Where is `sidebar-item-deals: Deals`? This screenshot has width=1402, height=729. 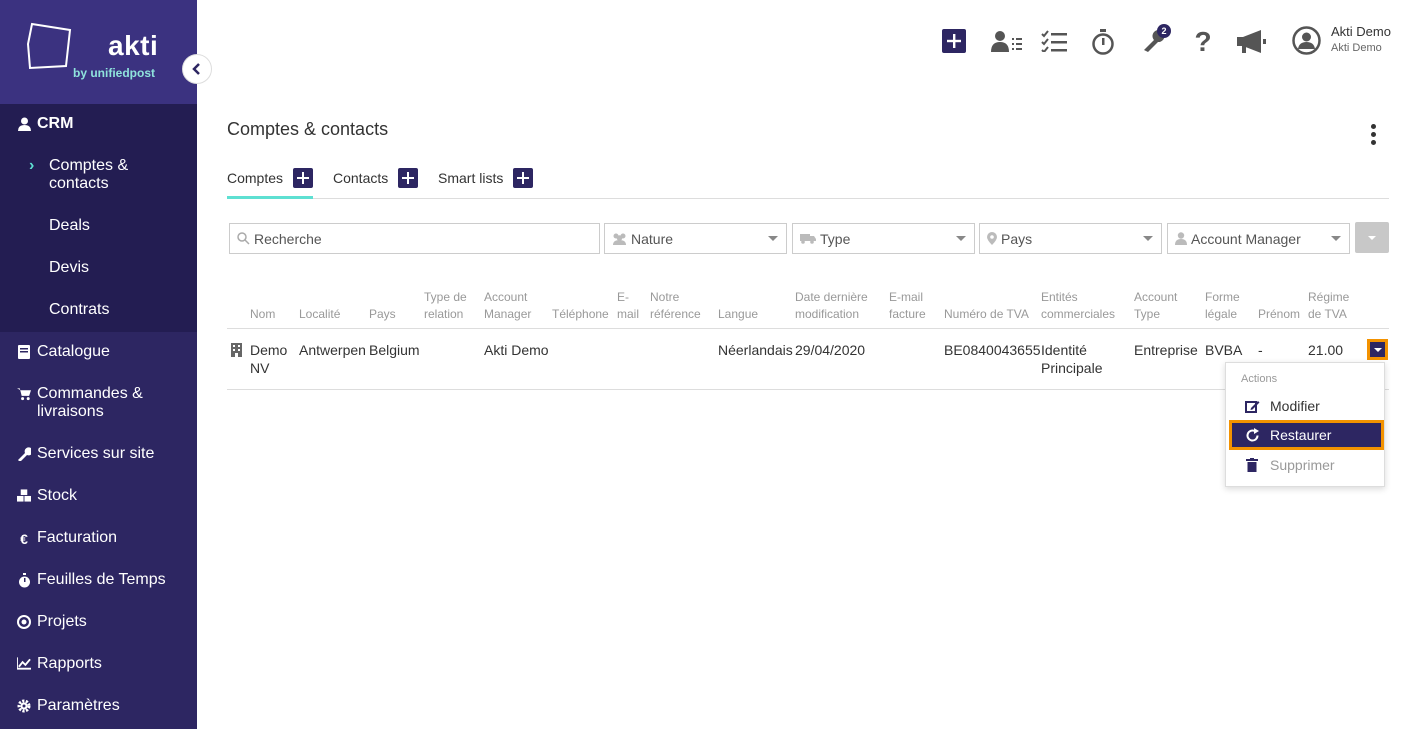
sidebar-item-deals: Deals is located at coordinates (69, 226).